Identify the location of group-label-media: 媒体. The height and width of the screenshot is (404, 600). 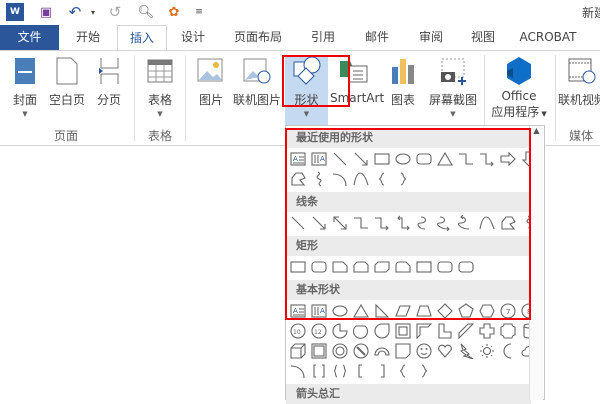
(581, 136).